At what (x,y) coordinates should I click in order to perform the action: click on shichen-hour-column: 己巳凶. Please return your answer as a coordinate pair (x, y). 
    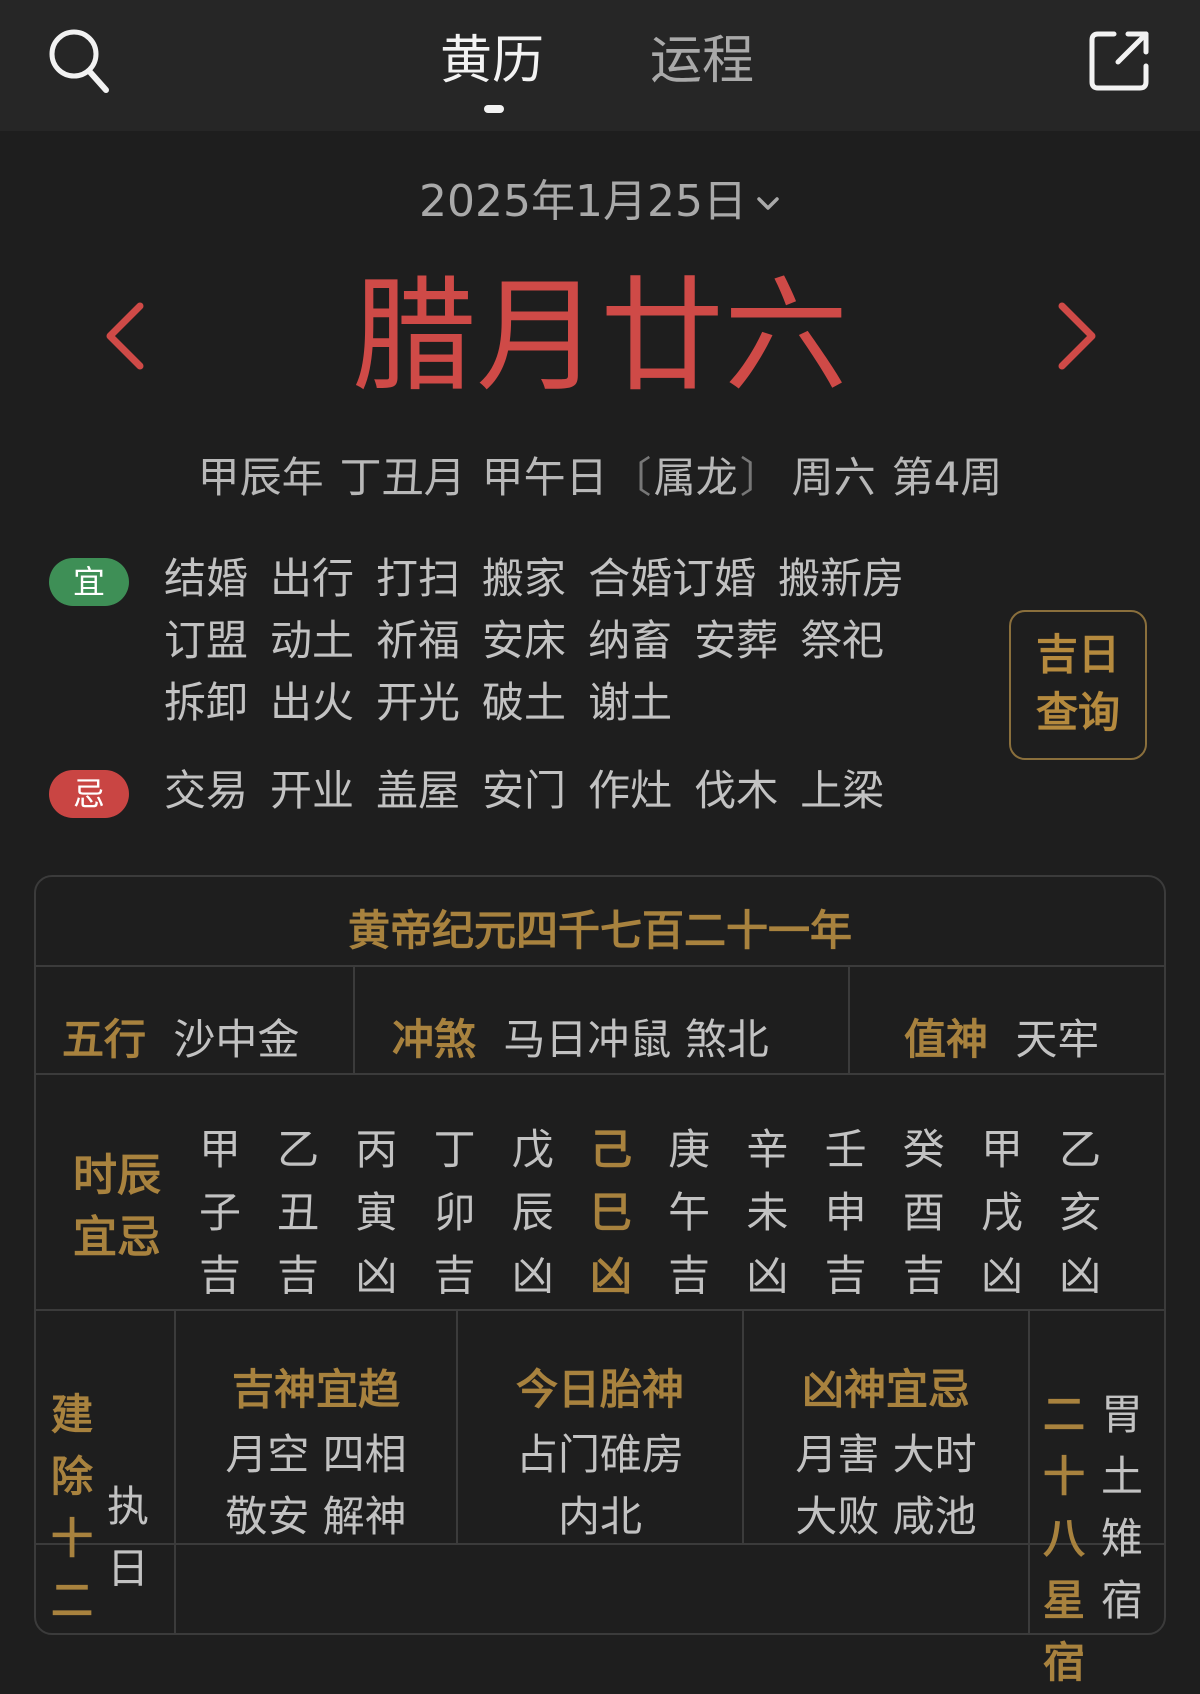
    Looking at the image, I should click on (611, 1212).